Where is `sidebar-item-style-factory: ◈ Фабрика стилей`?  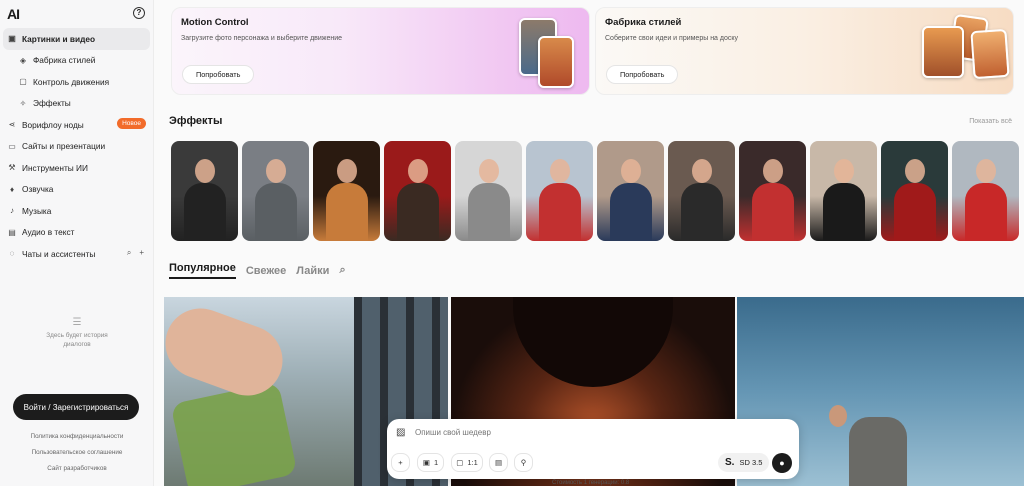 sidebar-item-style-factory: ◈ Фабрика стилей is located at coordinates (76, 61).